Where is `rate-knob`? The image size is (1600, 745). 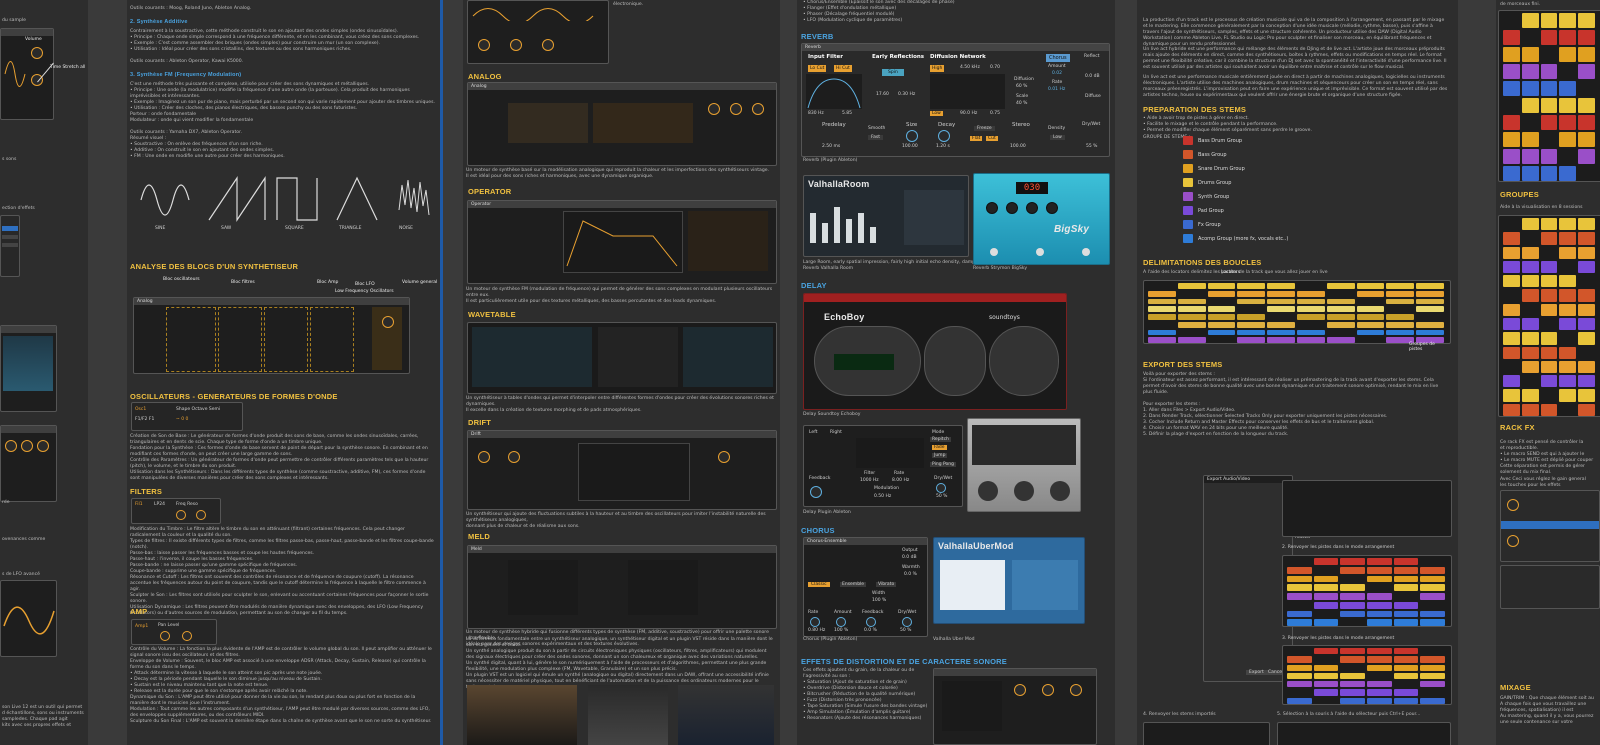 rate-knob is located at coordinates (815, 622).